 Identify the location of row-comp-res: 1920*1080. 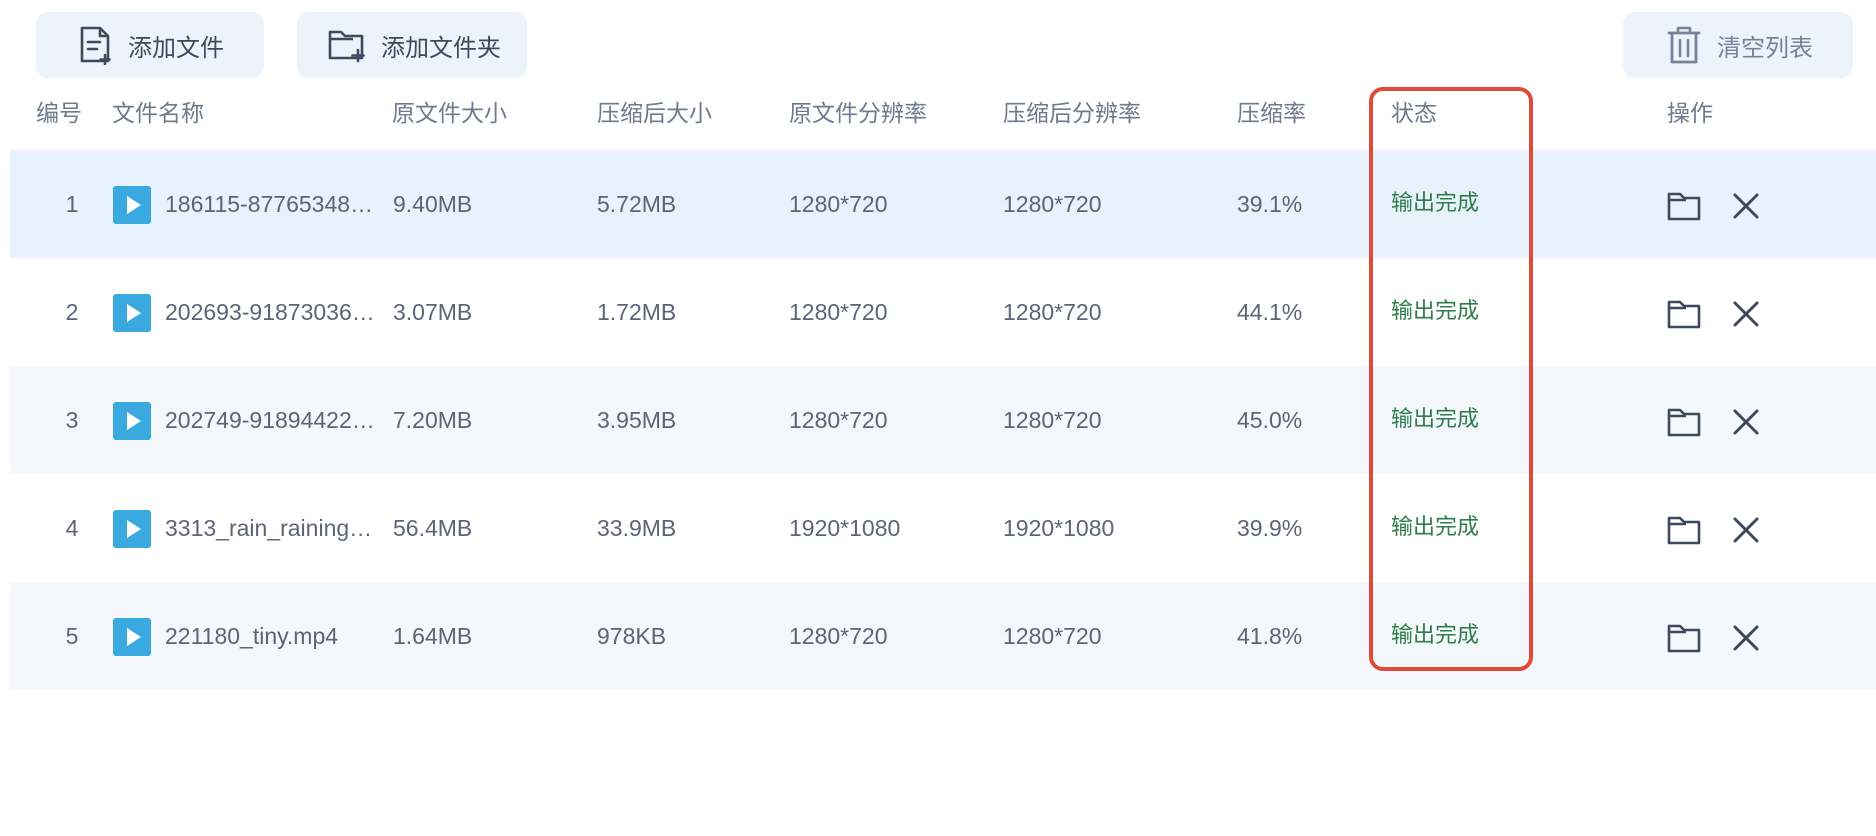
(1059, 528).